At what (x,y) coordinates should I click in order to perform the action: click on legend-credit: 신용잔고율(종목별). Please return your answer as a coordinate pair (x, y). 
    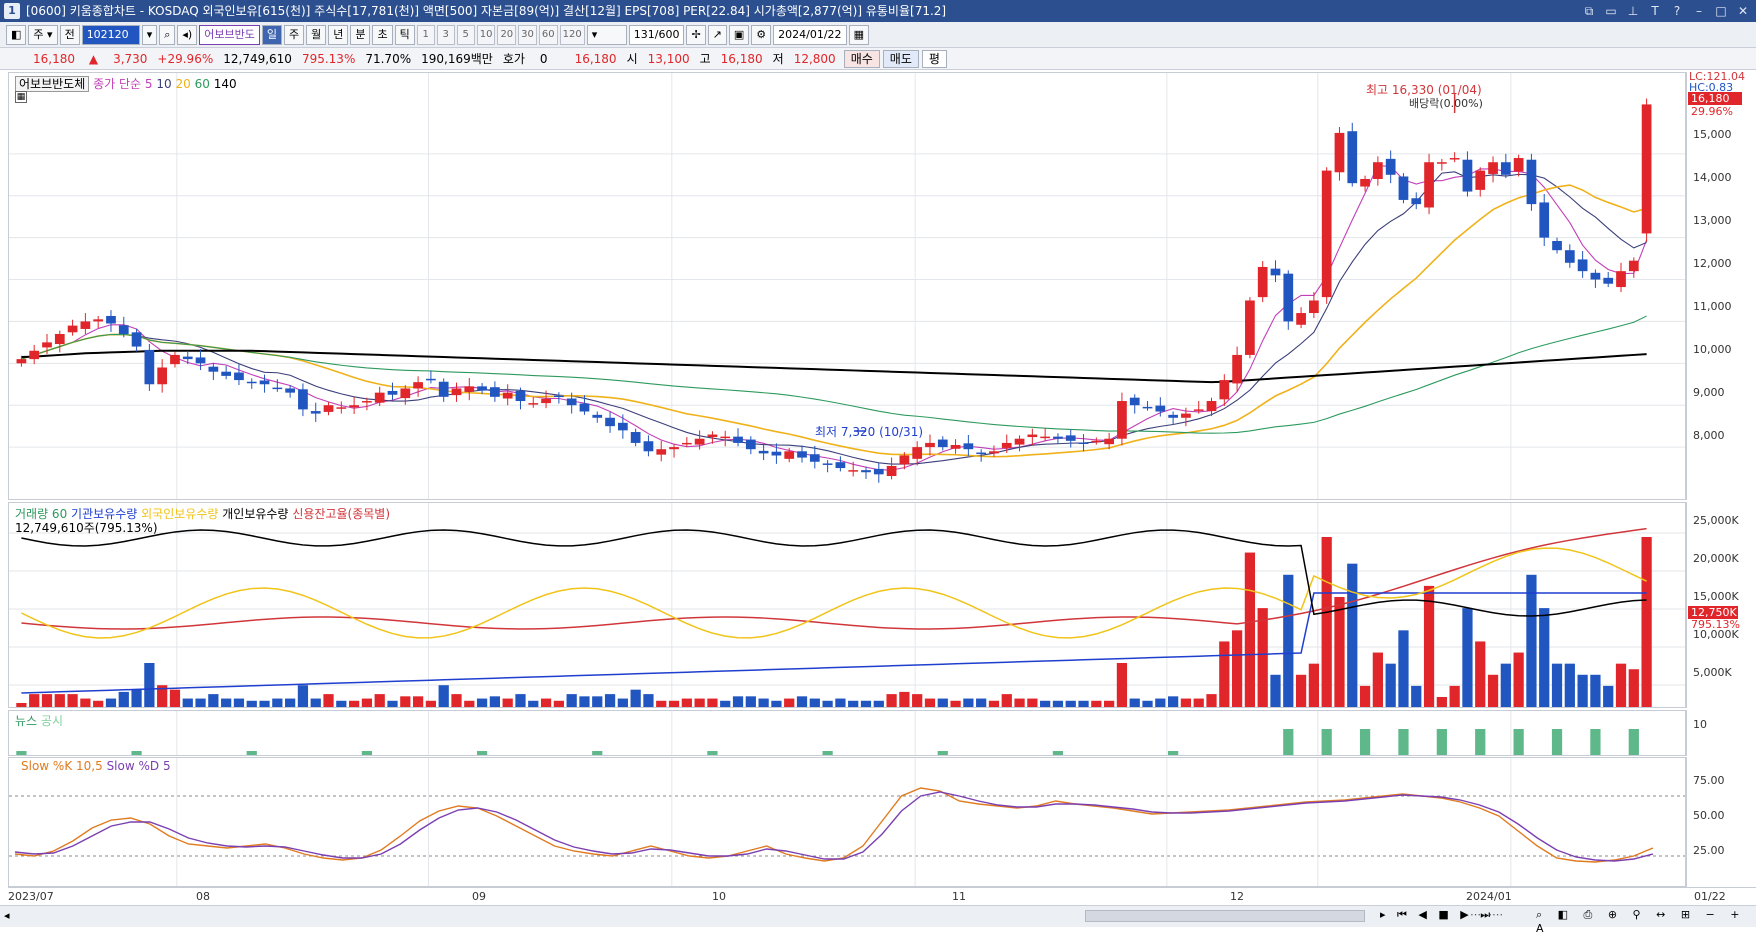
    Looking at the image, I should click on (341, 514).